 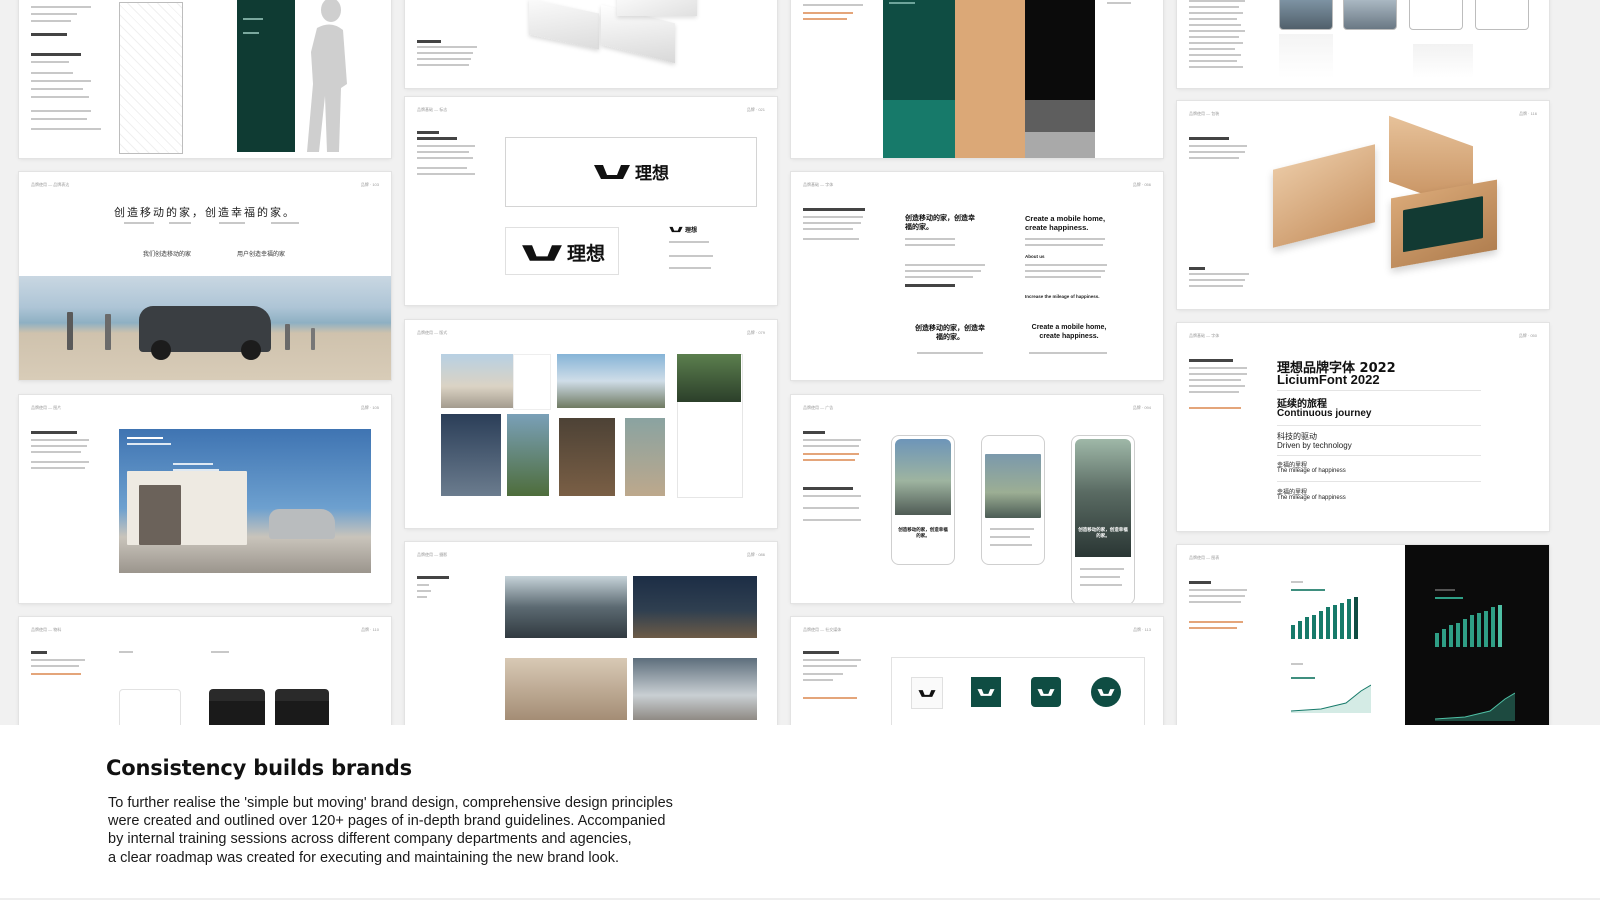 I want to click on product-photo-sunroof, so click(x=695, y=689).